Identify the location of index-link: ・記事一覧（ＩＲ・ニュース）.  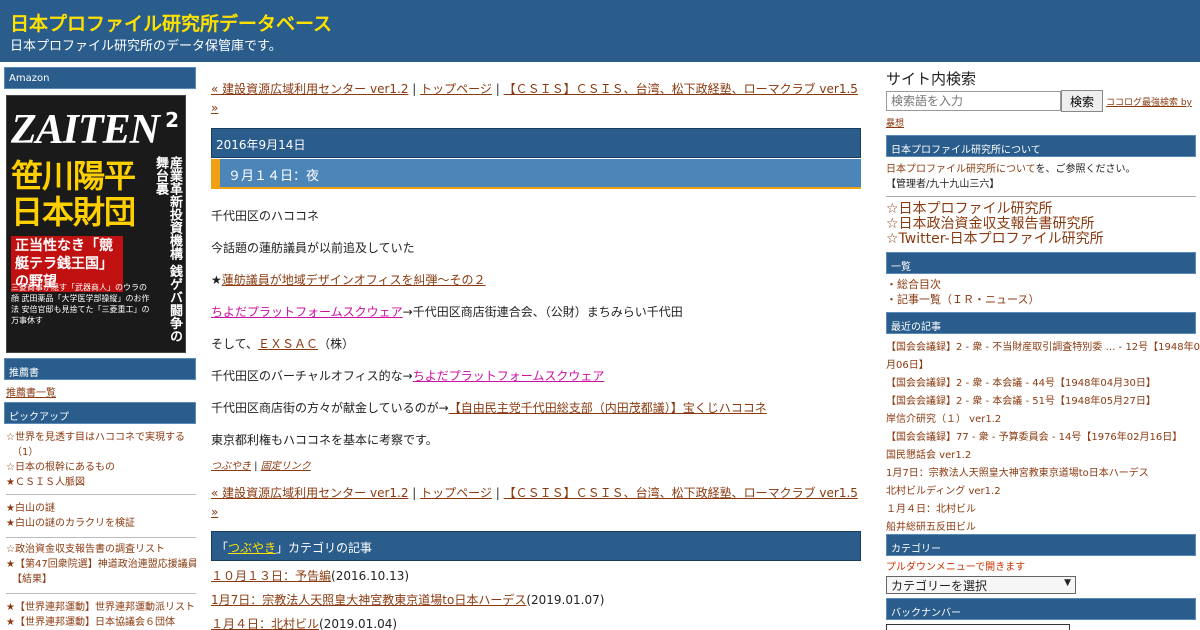
(962, 299).